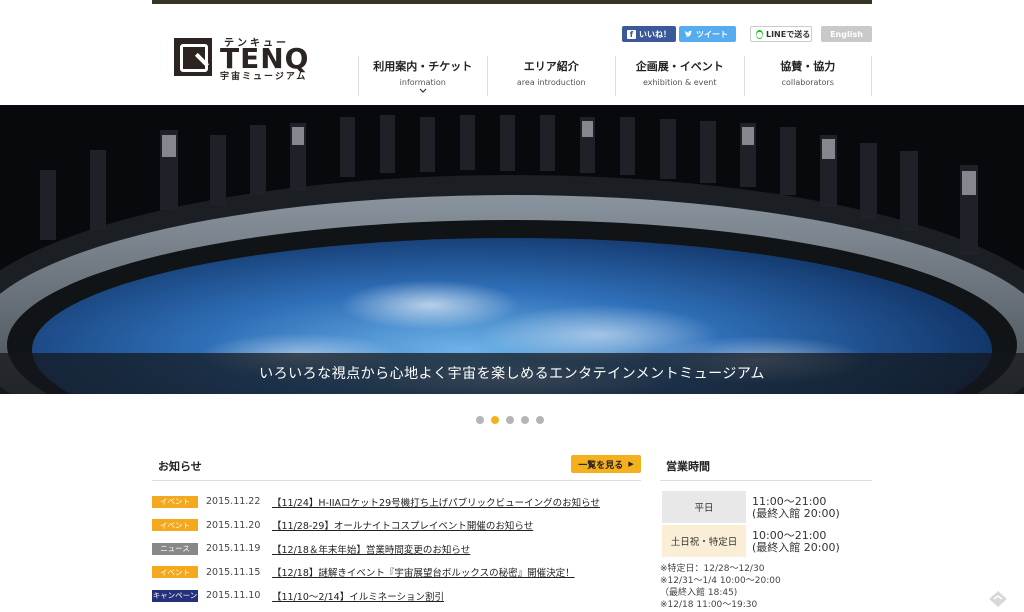  I want to click on line-share-label: LINEで送る, so click(788, 34).